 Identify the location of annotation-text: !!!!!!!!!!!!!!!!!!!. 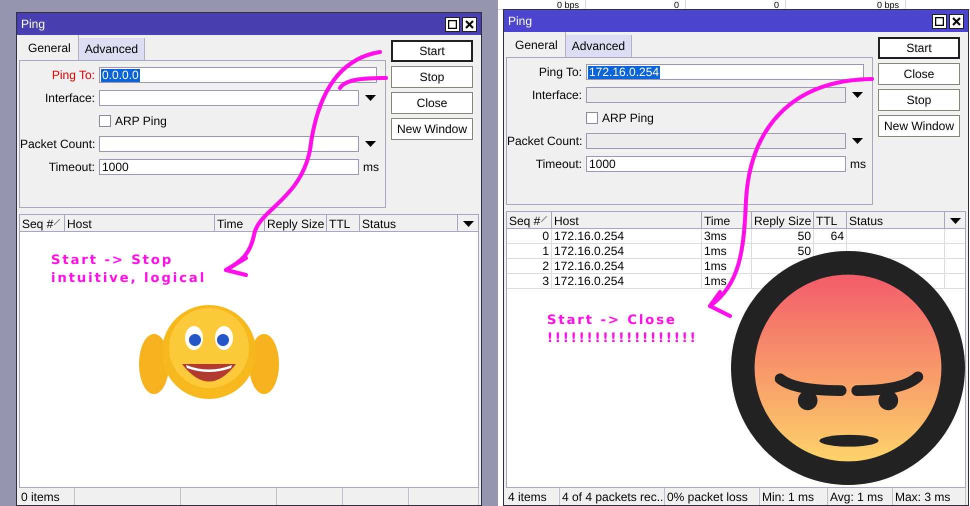
(622, 339).